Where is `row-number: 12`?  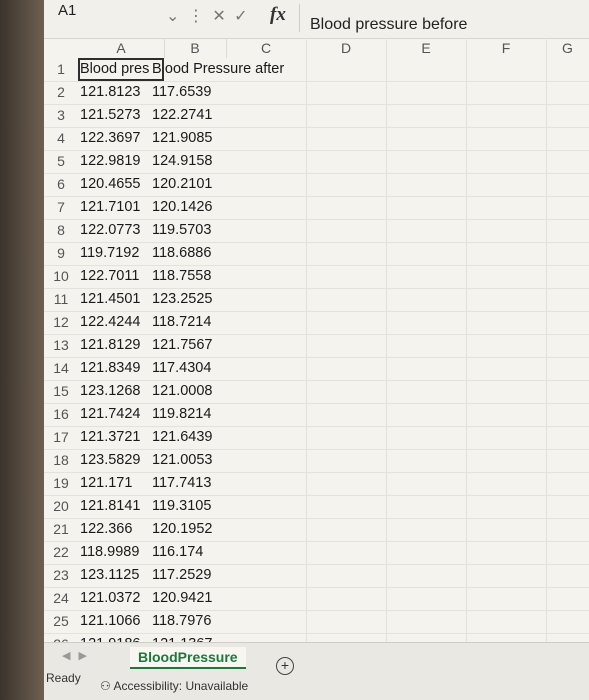 row-number: 12 is located at coordinates (61, 322).